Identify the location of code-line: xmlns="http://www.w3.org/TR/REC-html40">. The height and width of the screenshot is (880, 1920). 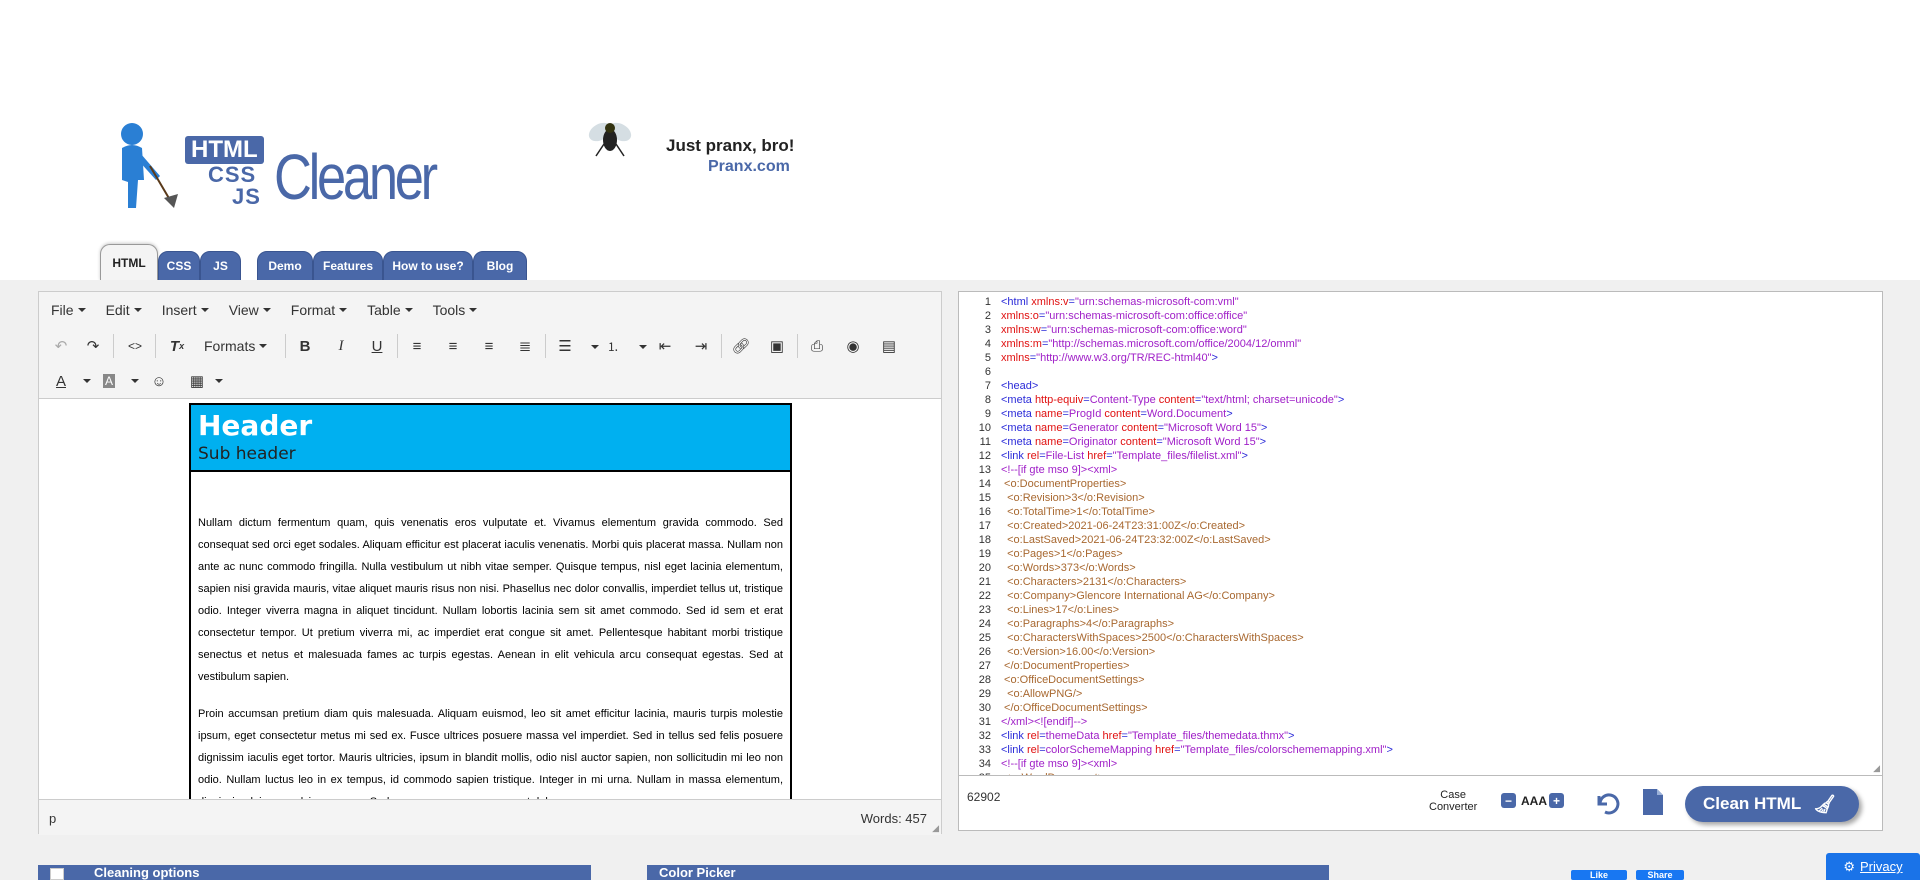
(1109, 358).